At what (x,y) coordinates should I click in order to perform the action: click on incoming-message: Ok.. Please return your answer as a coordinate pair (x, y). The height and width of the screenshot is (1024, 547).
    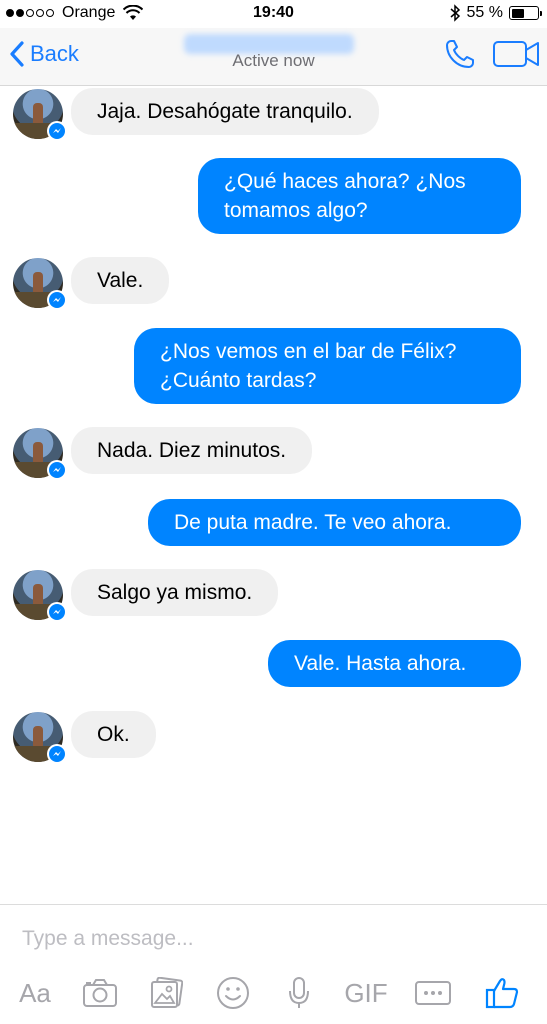
    Looking at the image, I should click on (113, 734).